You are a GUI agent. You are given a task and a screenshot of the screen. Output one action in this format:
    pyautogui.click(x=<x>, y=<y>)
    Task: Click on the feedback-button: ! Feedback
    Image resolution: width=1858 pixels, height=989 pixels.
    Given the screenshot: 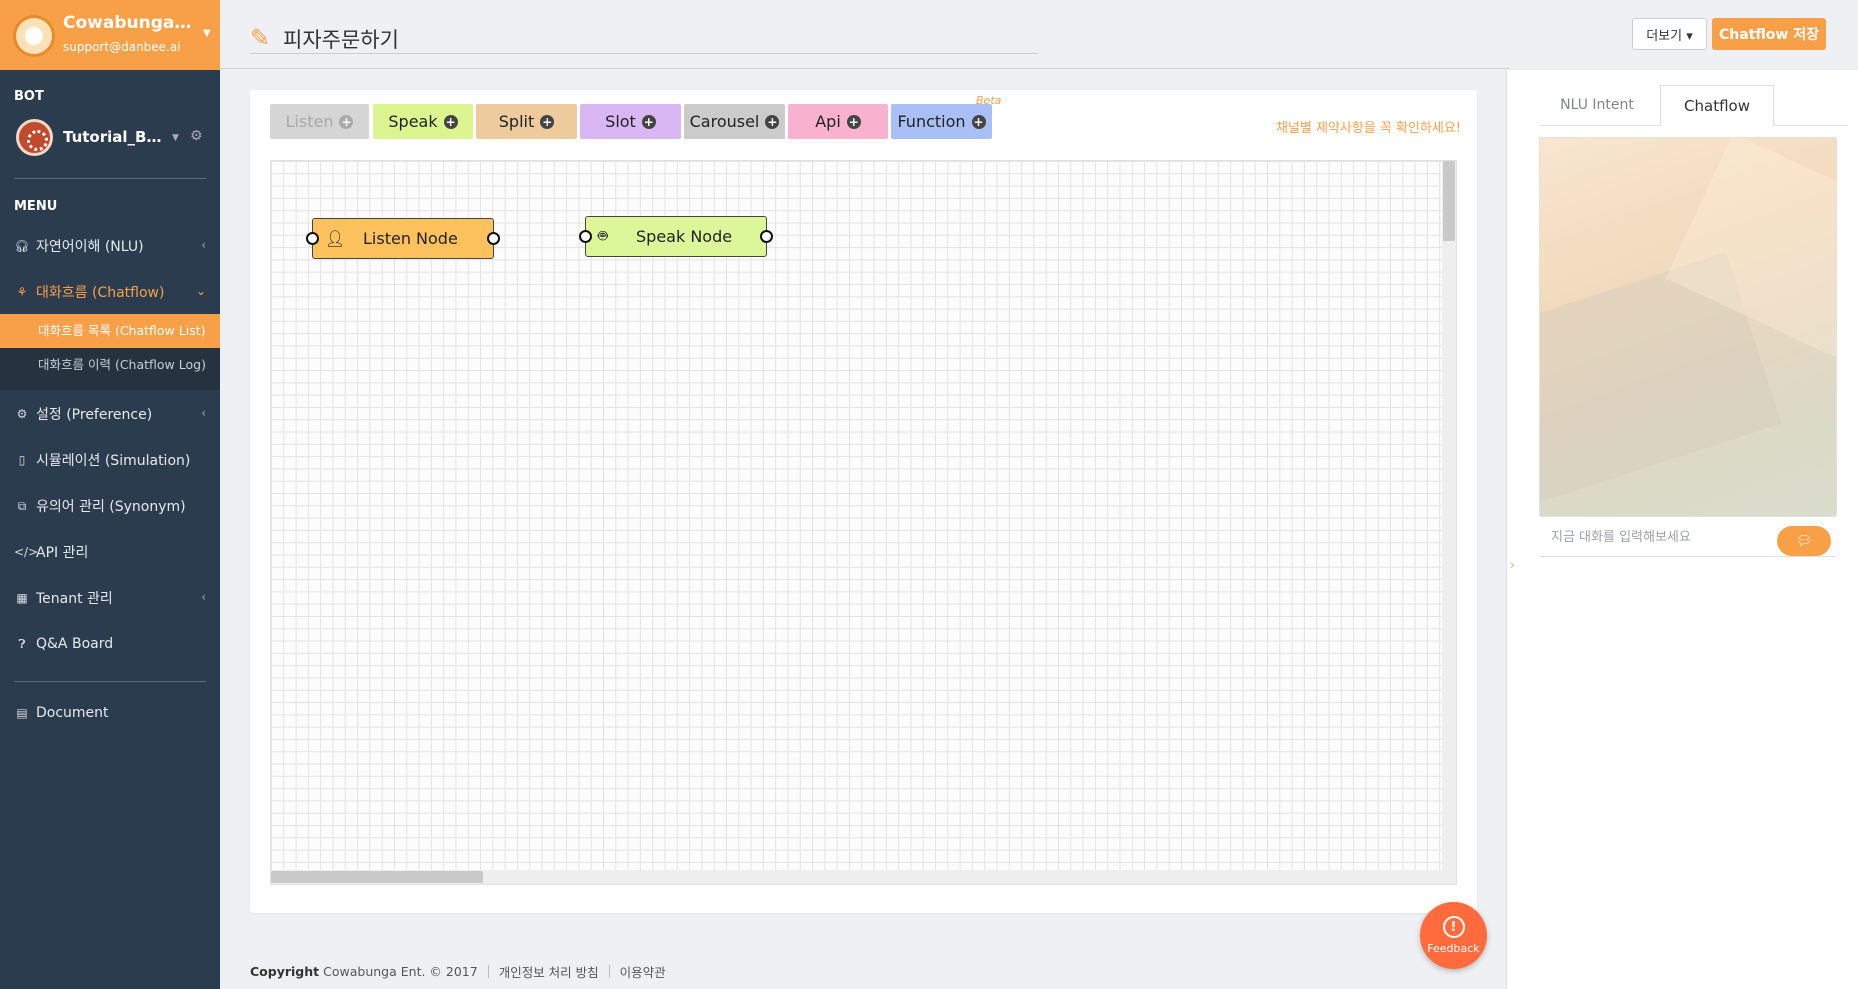 What is the action you would take?
    pyautogui.click(x=1453, y=935)
    